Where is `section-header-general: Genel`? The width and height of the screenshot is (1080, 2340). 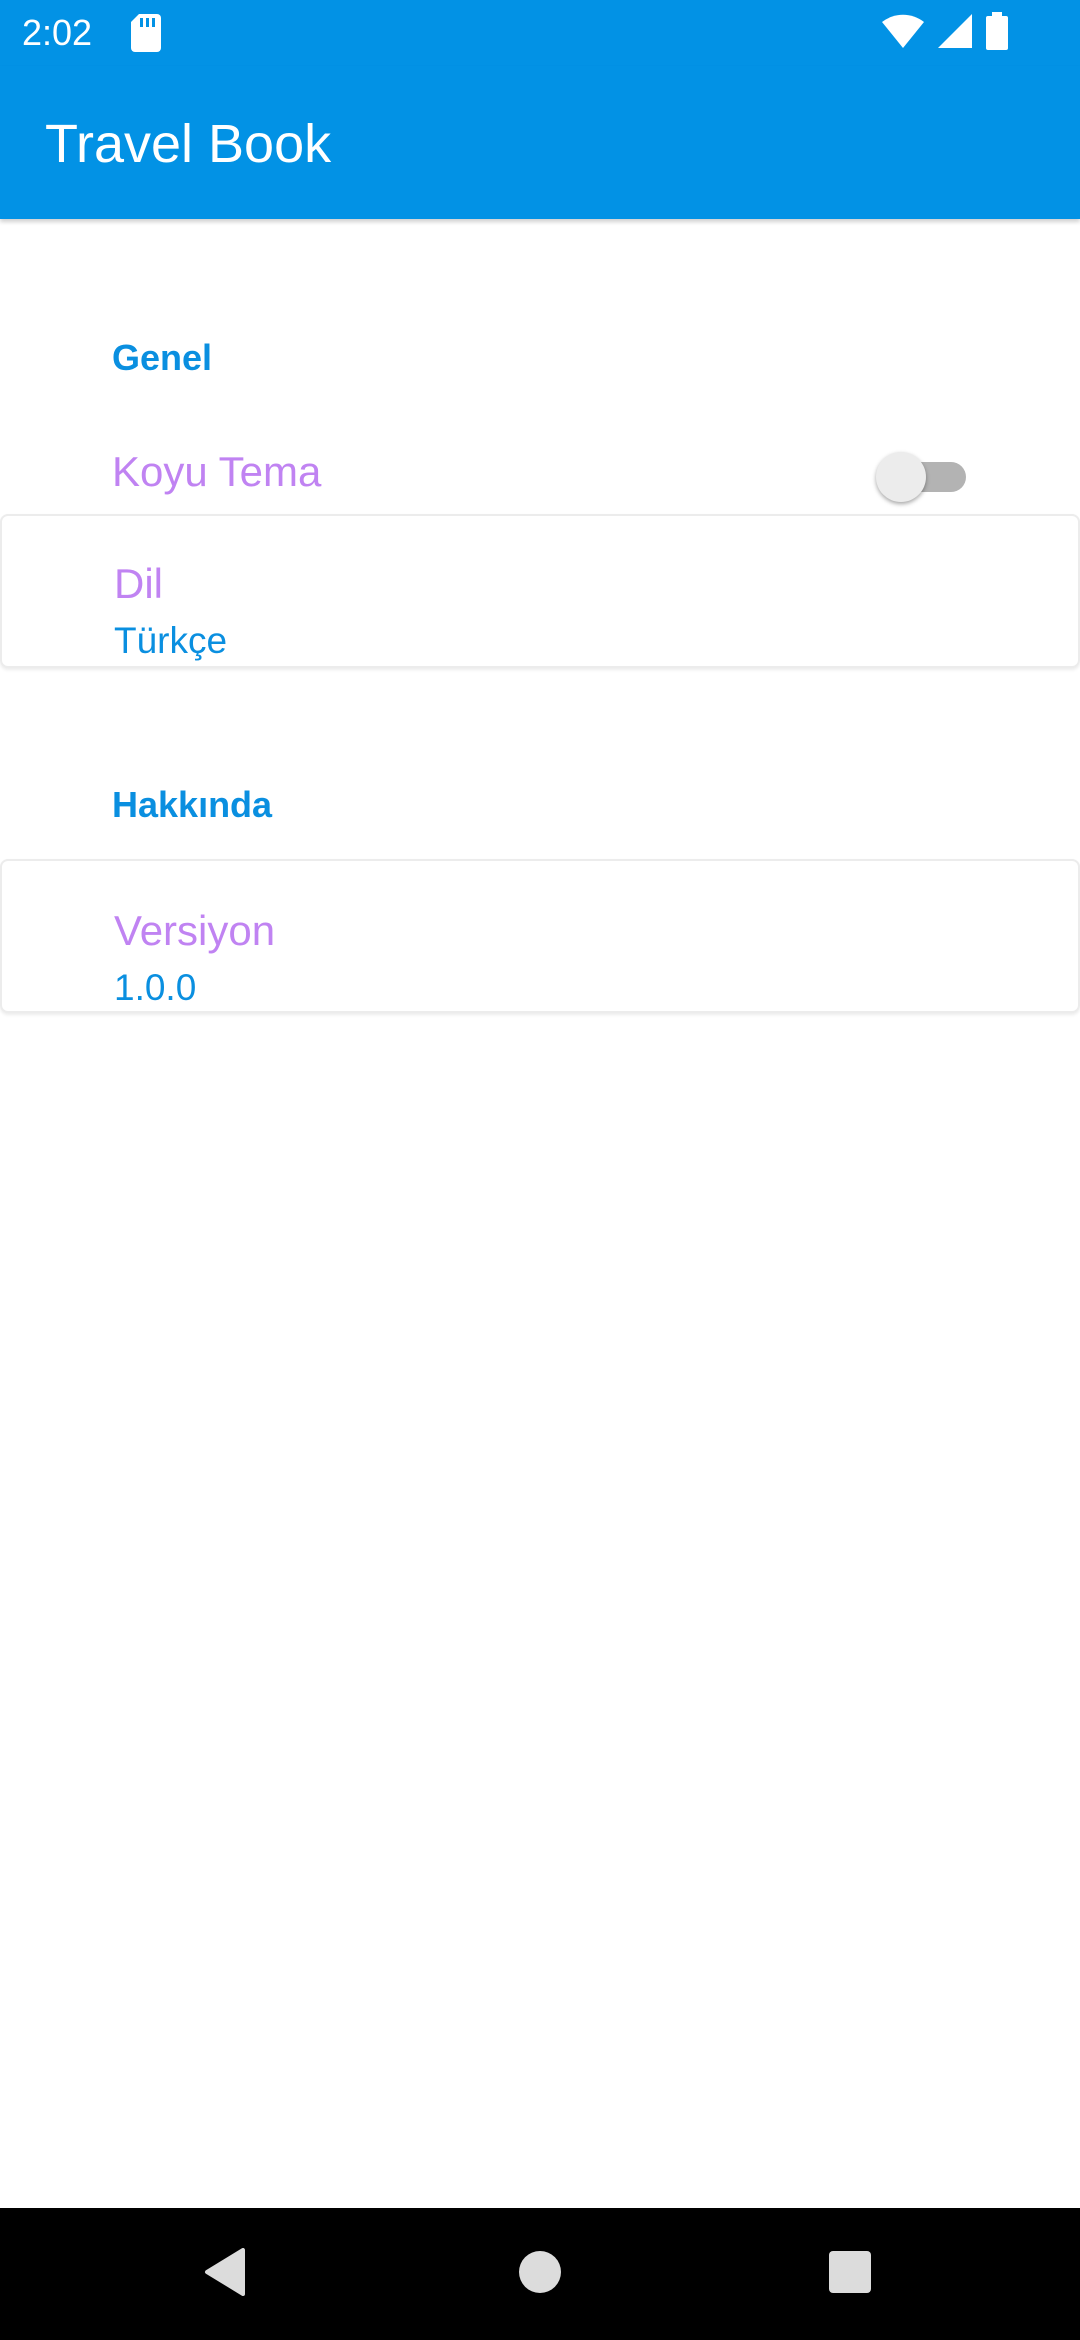
section-header-general: Genel is located at coordinates (162, 357).